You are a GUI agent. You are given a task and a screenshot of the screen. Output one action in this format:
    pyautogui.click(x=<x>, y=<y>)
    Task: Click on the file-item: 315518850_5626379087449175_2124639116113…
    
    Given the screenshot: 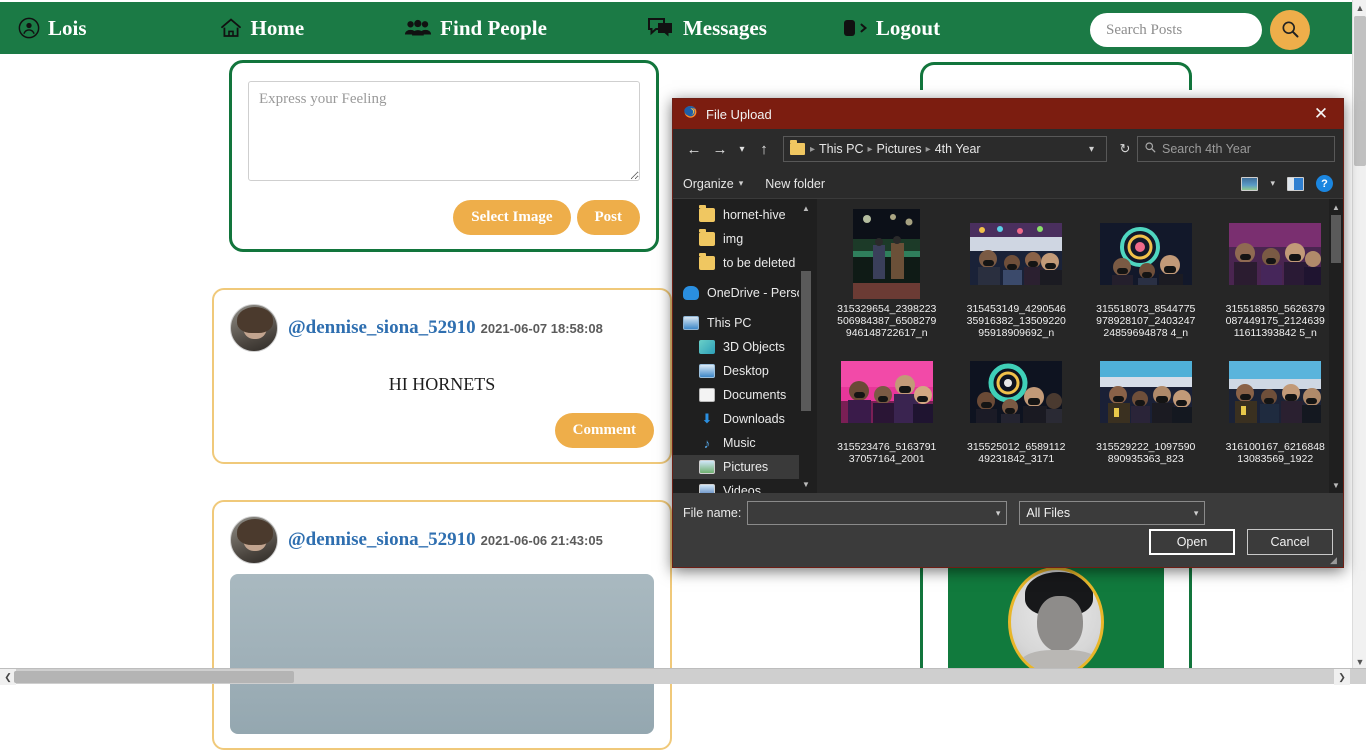 What is the action you would take?
    pyautogui.click(x=1276, y=272)
    